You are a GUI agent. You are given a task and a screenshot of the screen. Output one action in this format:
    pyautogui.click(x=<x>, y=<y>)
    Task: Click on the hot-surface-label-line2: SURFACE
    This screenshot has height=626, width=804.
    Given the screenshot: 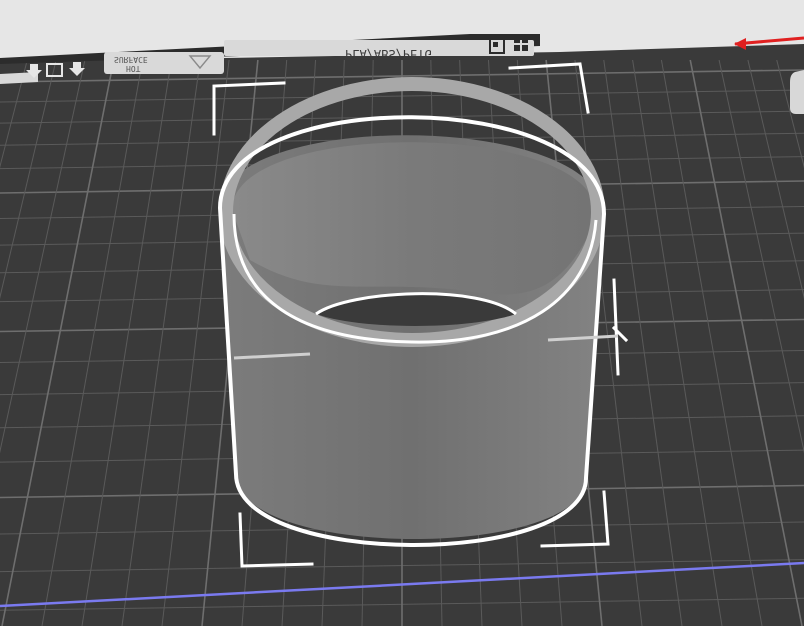 What is the action you would take?
    pyautogui.click(x=131, y=59)
    